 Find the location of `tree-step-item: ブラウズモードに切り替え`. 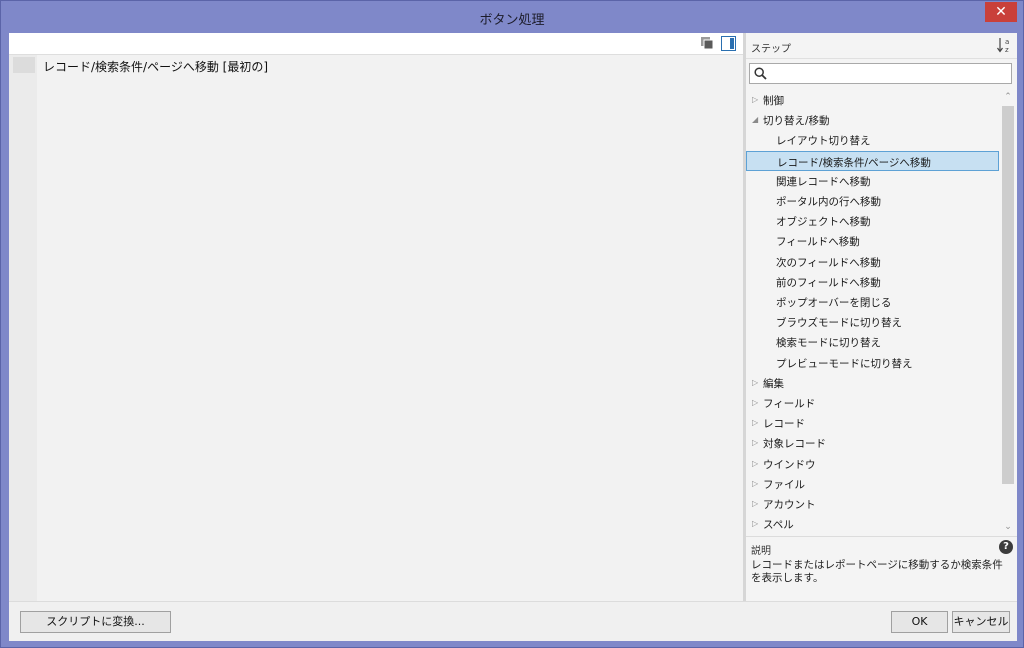

tree-step-item: ブラウズモードに切り替え is located at coordinates (872, 322).